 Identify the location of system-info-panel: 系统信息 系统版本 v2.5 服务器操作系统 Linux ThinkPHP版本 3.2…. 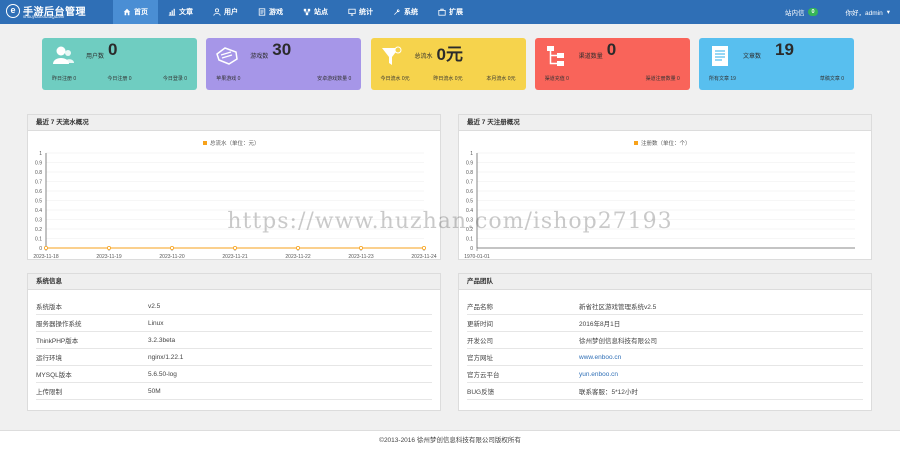
(234, 342).